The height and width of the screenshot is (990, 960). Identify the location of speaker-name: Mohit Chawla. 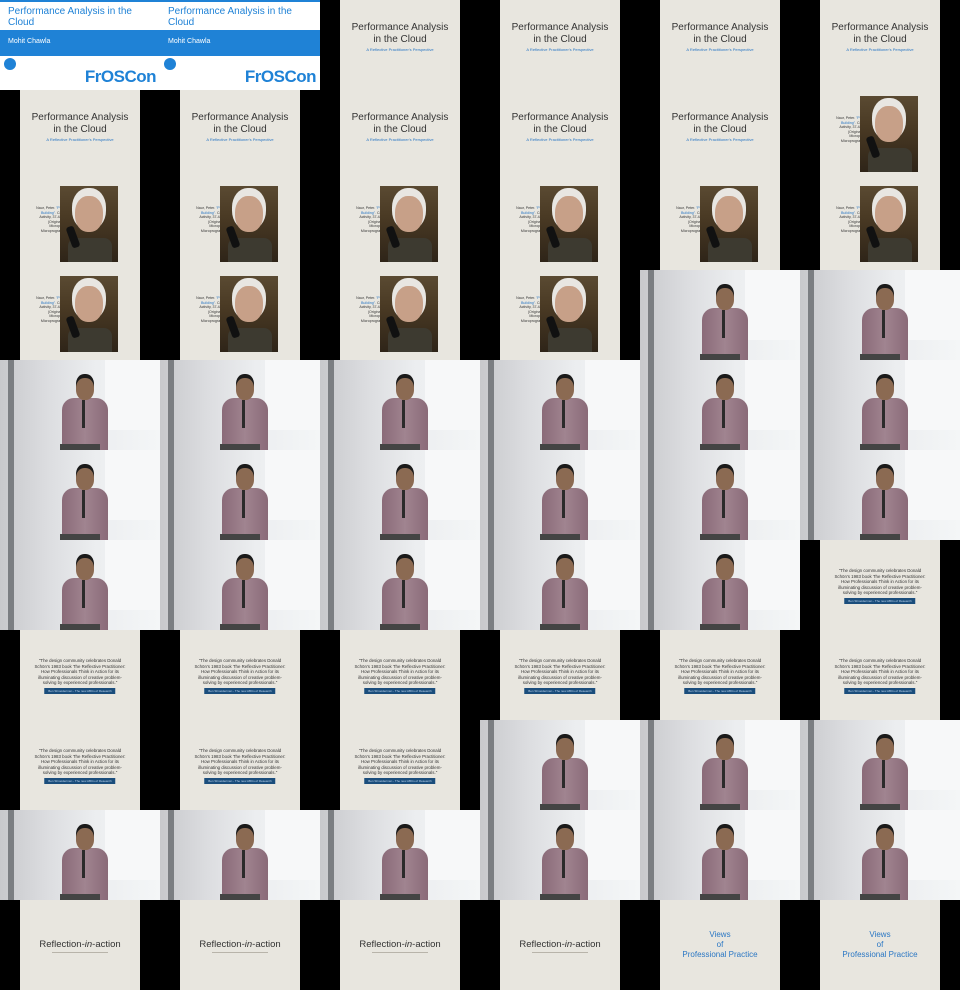
(189, 41).